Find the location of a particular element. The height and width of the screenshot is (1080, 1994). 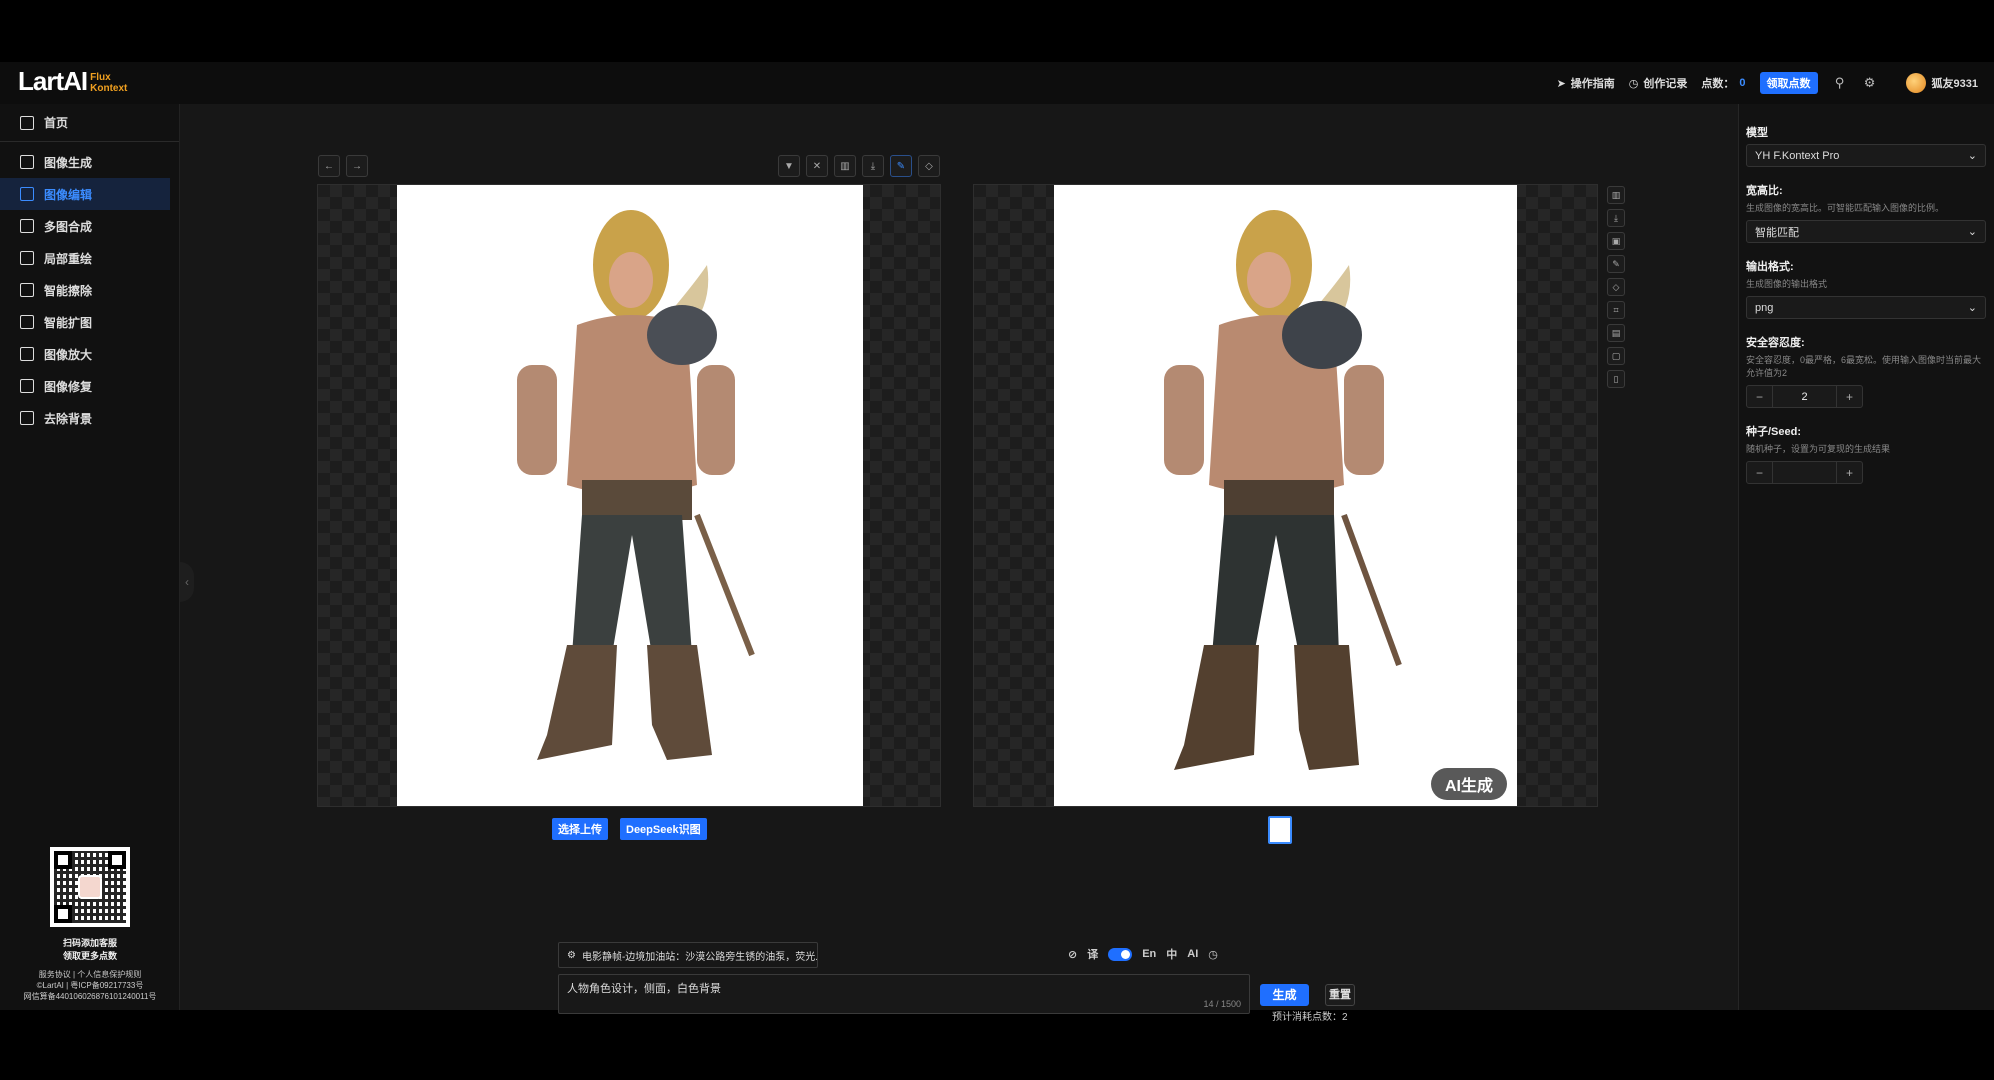

history-label: 创作记录 is located at coordinates (1665, 84).